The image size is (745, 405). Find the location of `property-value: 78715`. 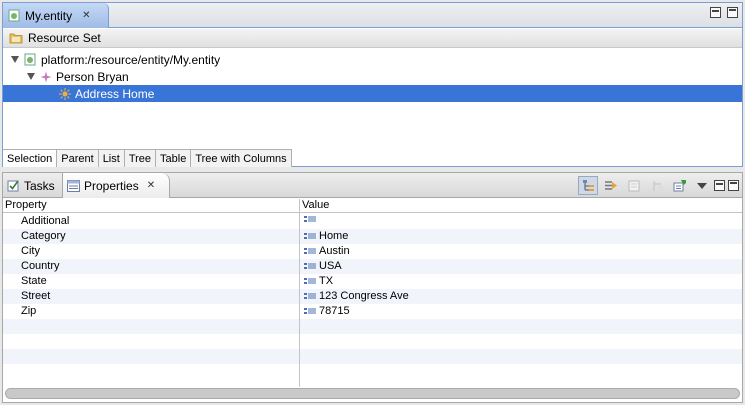

property-value: 78715 is located at coordinates (327, 311).